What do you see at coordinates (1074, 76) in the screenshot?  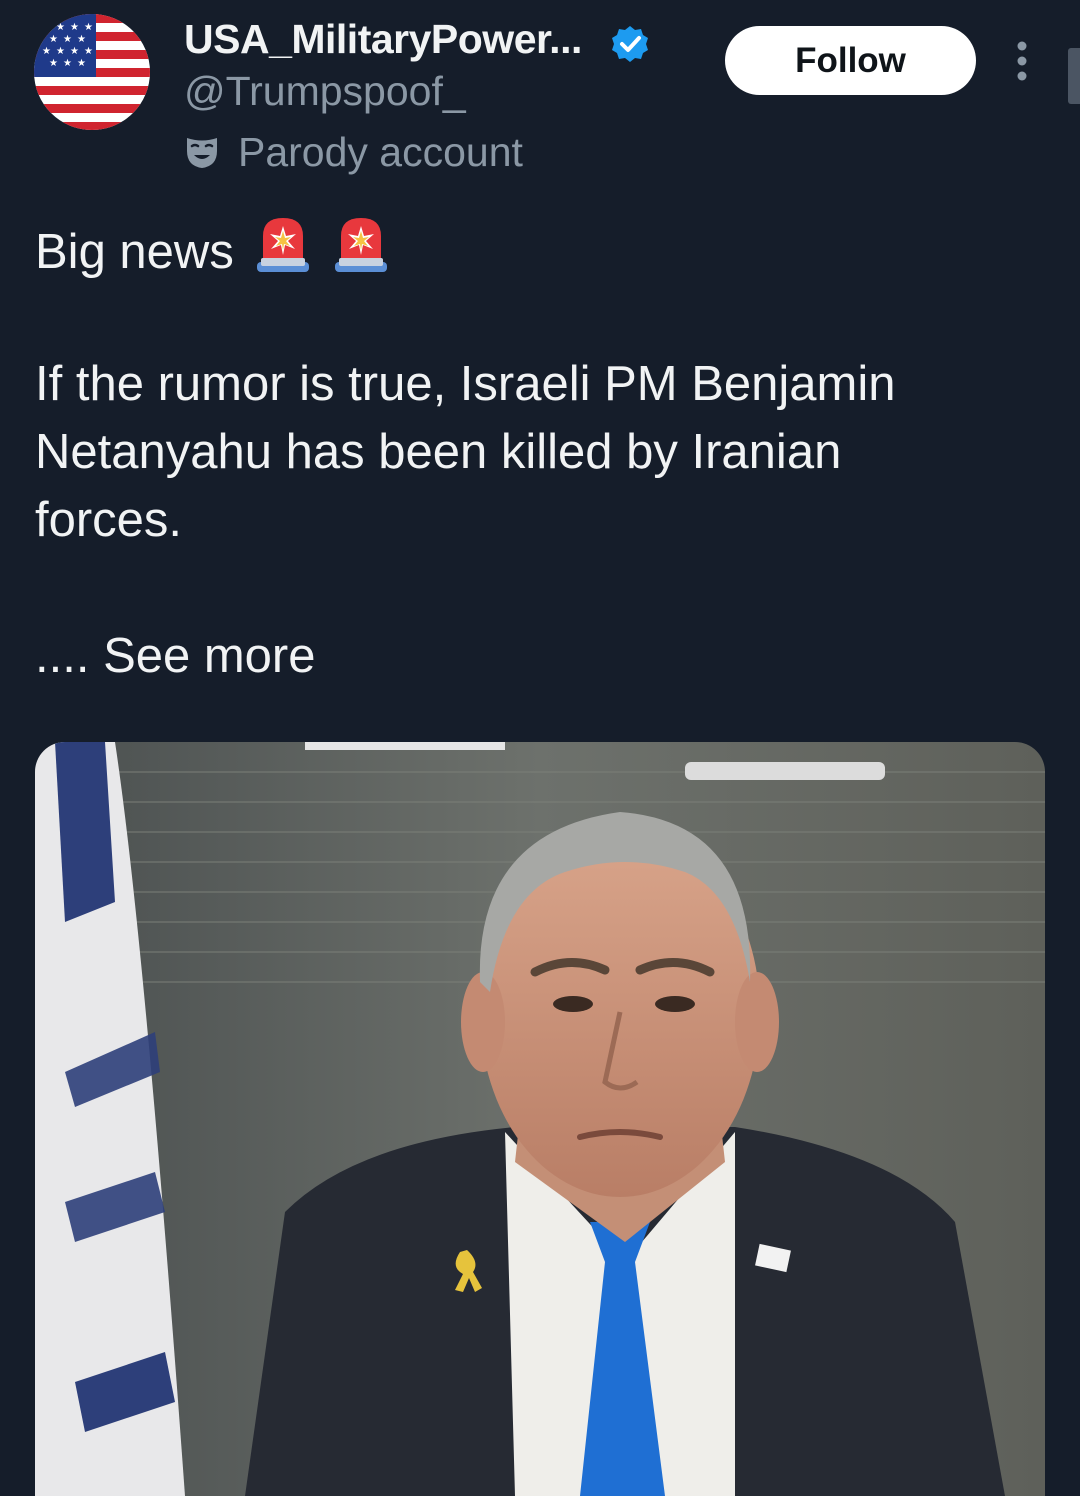 I see `edge-scrollbar` at bounding box center [1074, 76].